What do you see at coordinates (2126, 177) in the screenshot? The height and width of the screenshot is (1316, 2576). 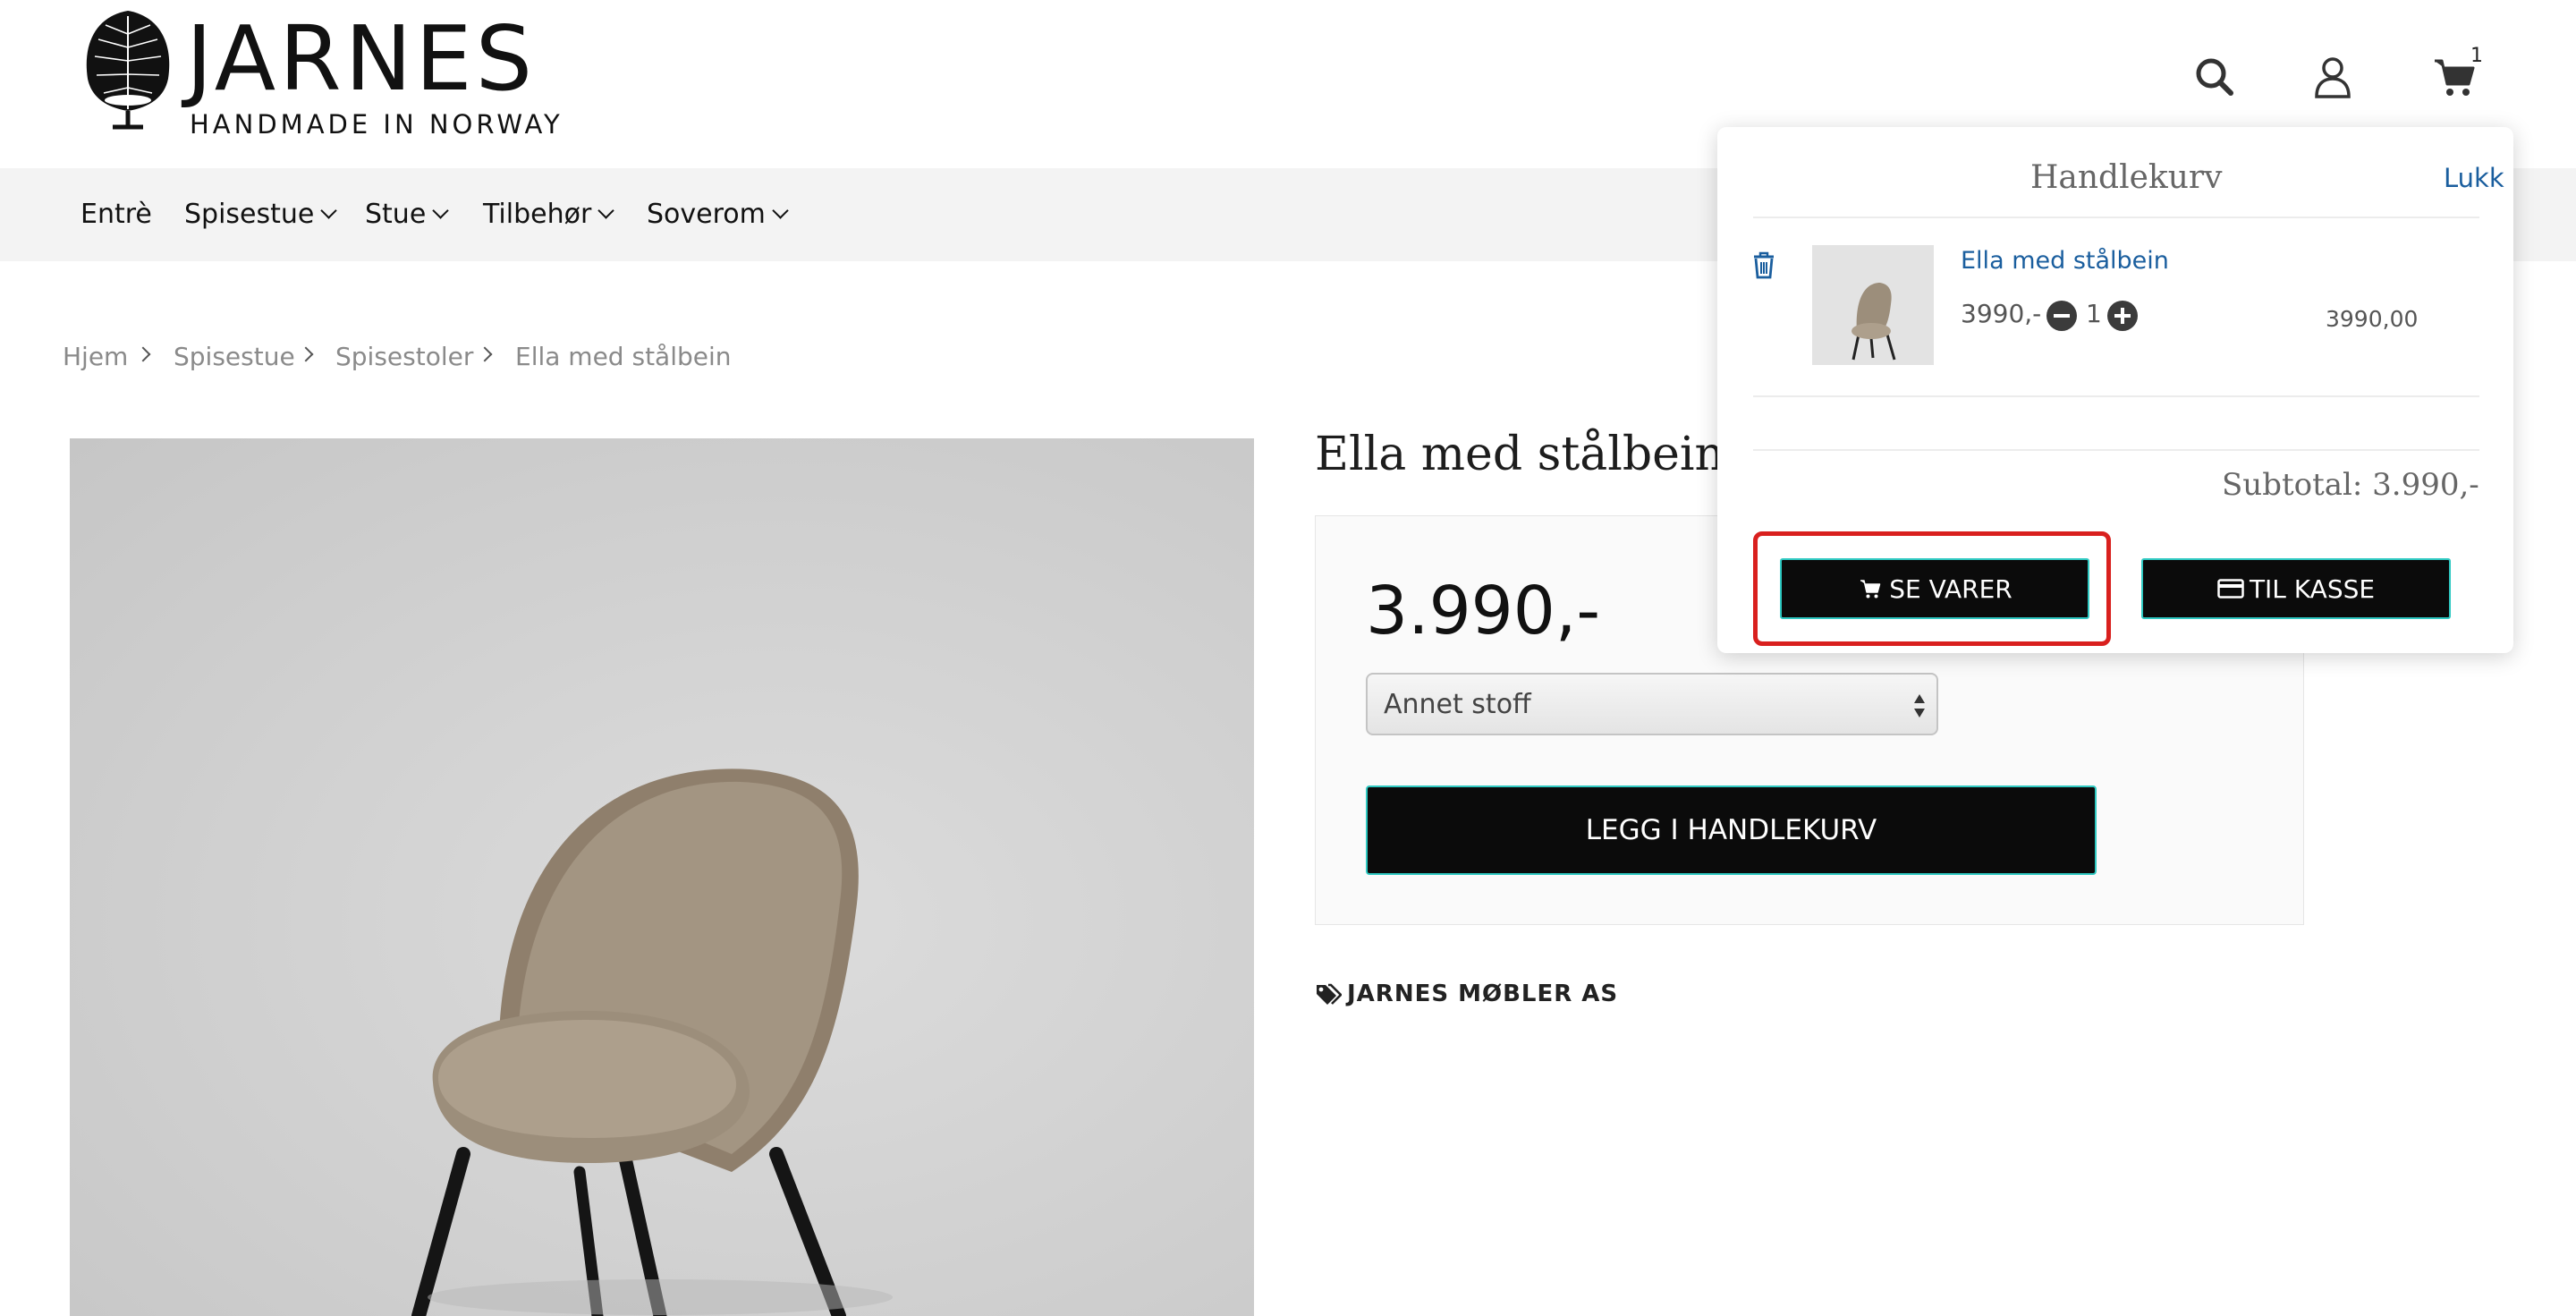 I see `cart-popup-title: Handlekurv` at bounding box center [2126, 177].